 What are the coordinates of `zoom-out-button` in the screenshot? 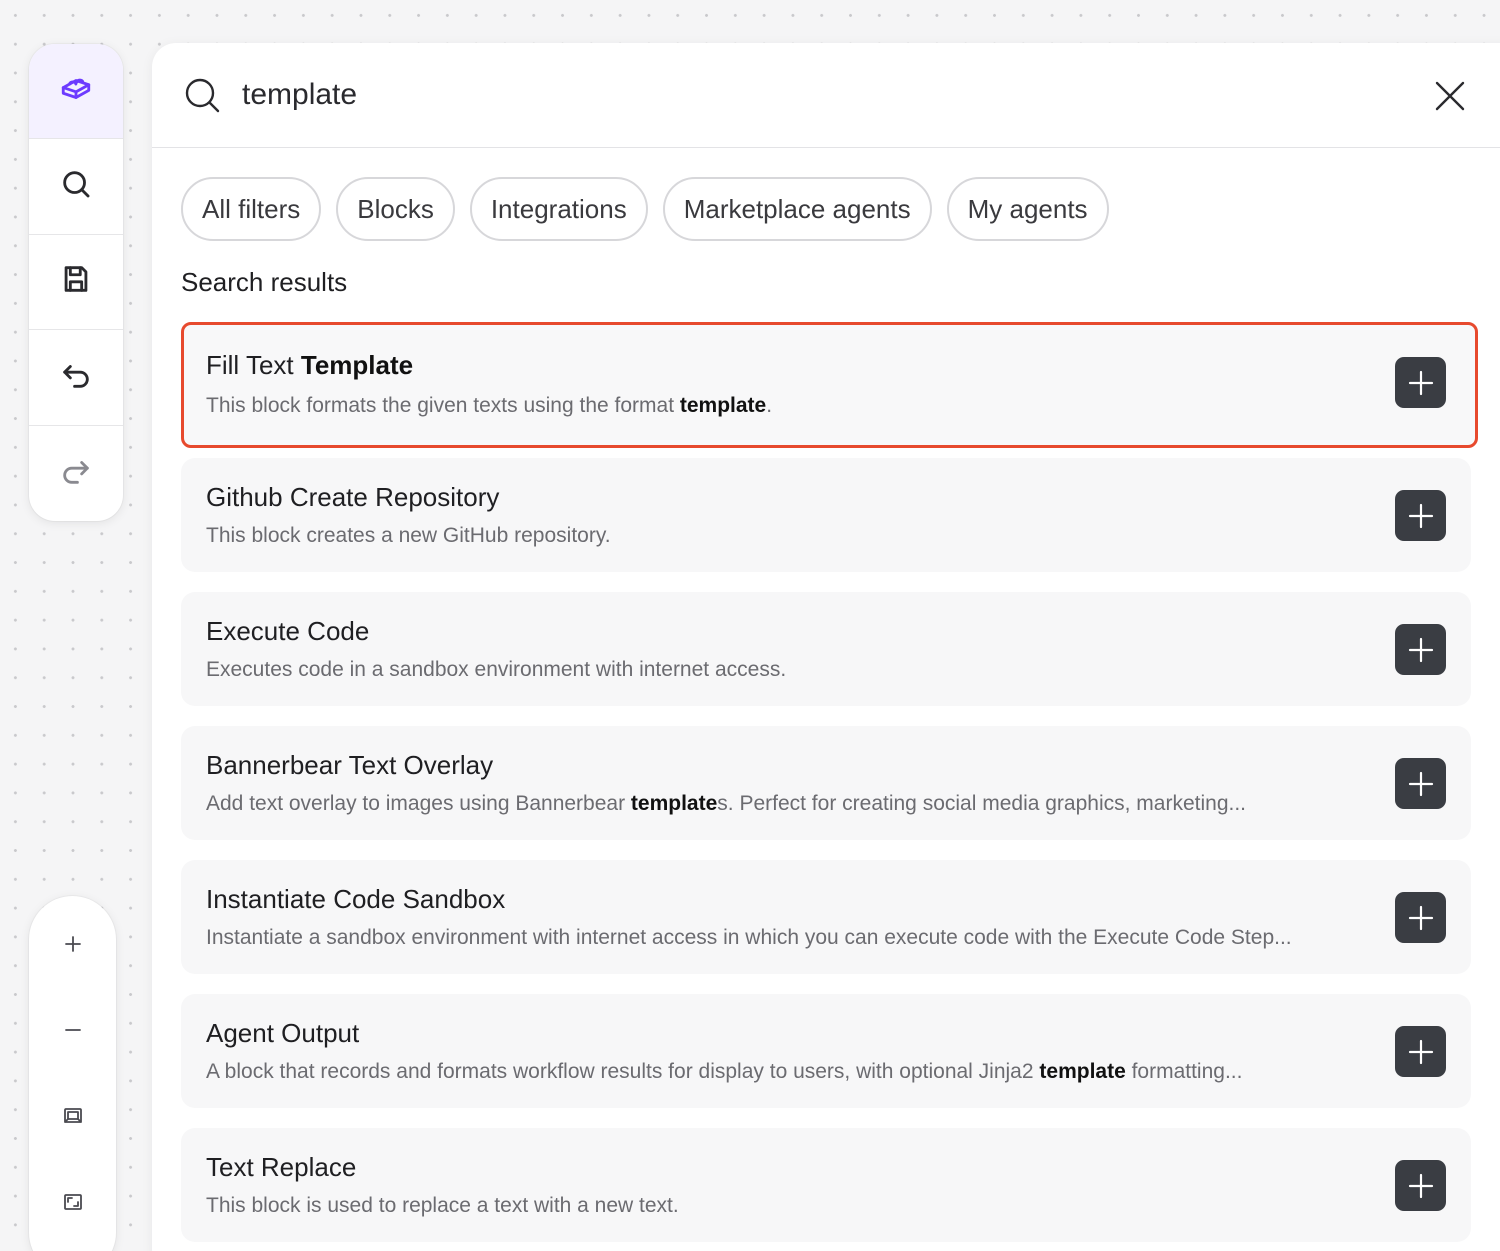 It's located at (72, 1032).